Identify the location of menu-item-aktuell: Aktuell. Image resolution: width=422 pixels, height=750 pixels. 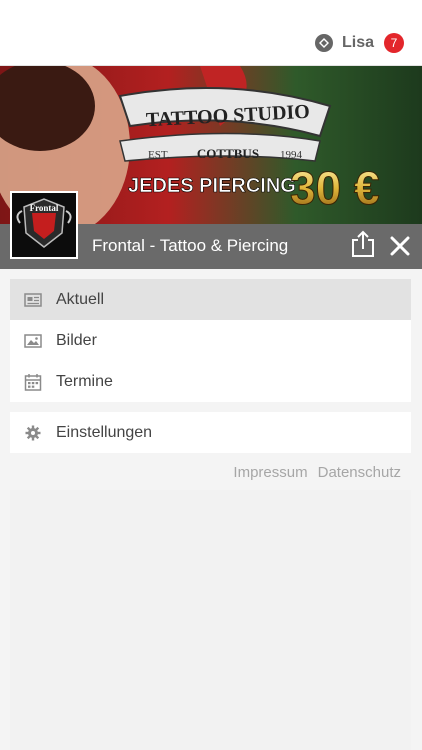
(210, 299).